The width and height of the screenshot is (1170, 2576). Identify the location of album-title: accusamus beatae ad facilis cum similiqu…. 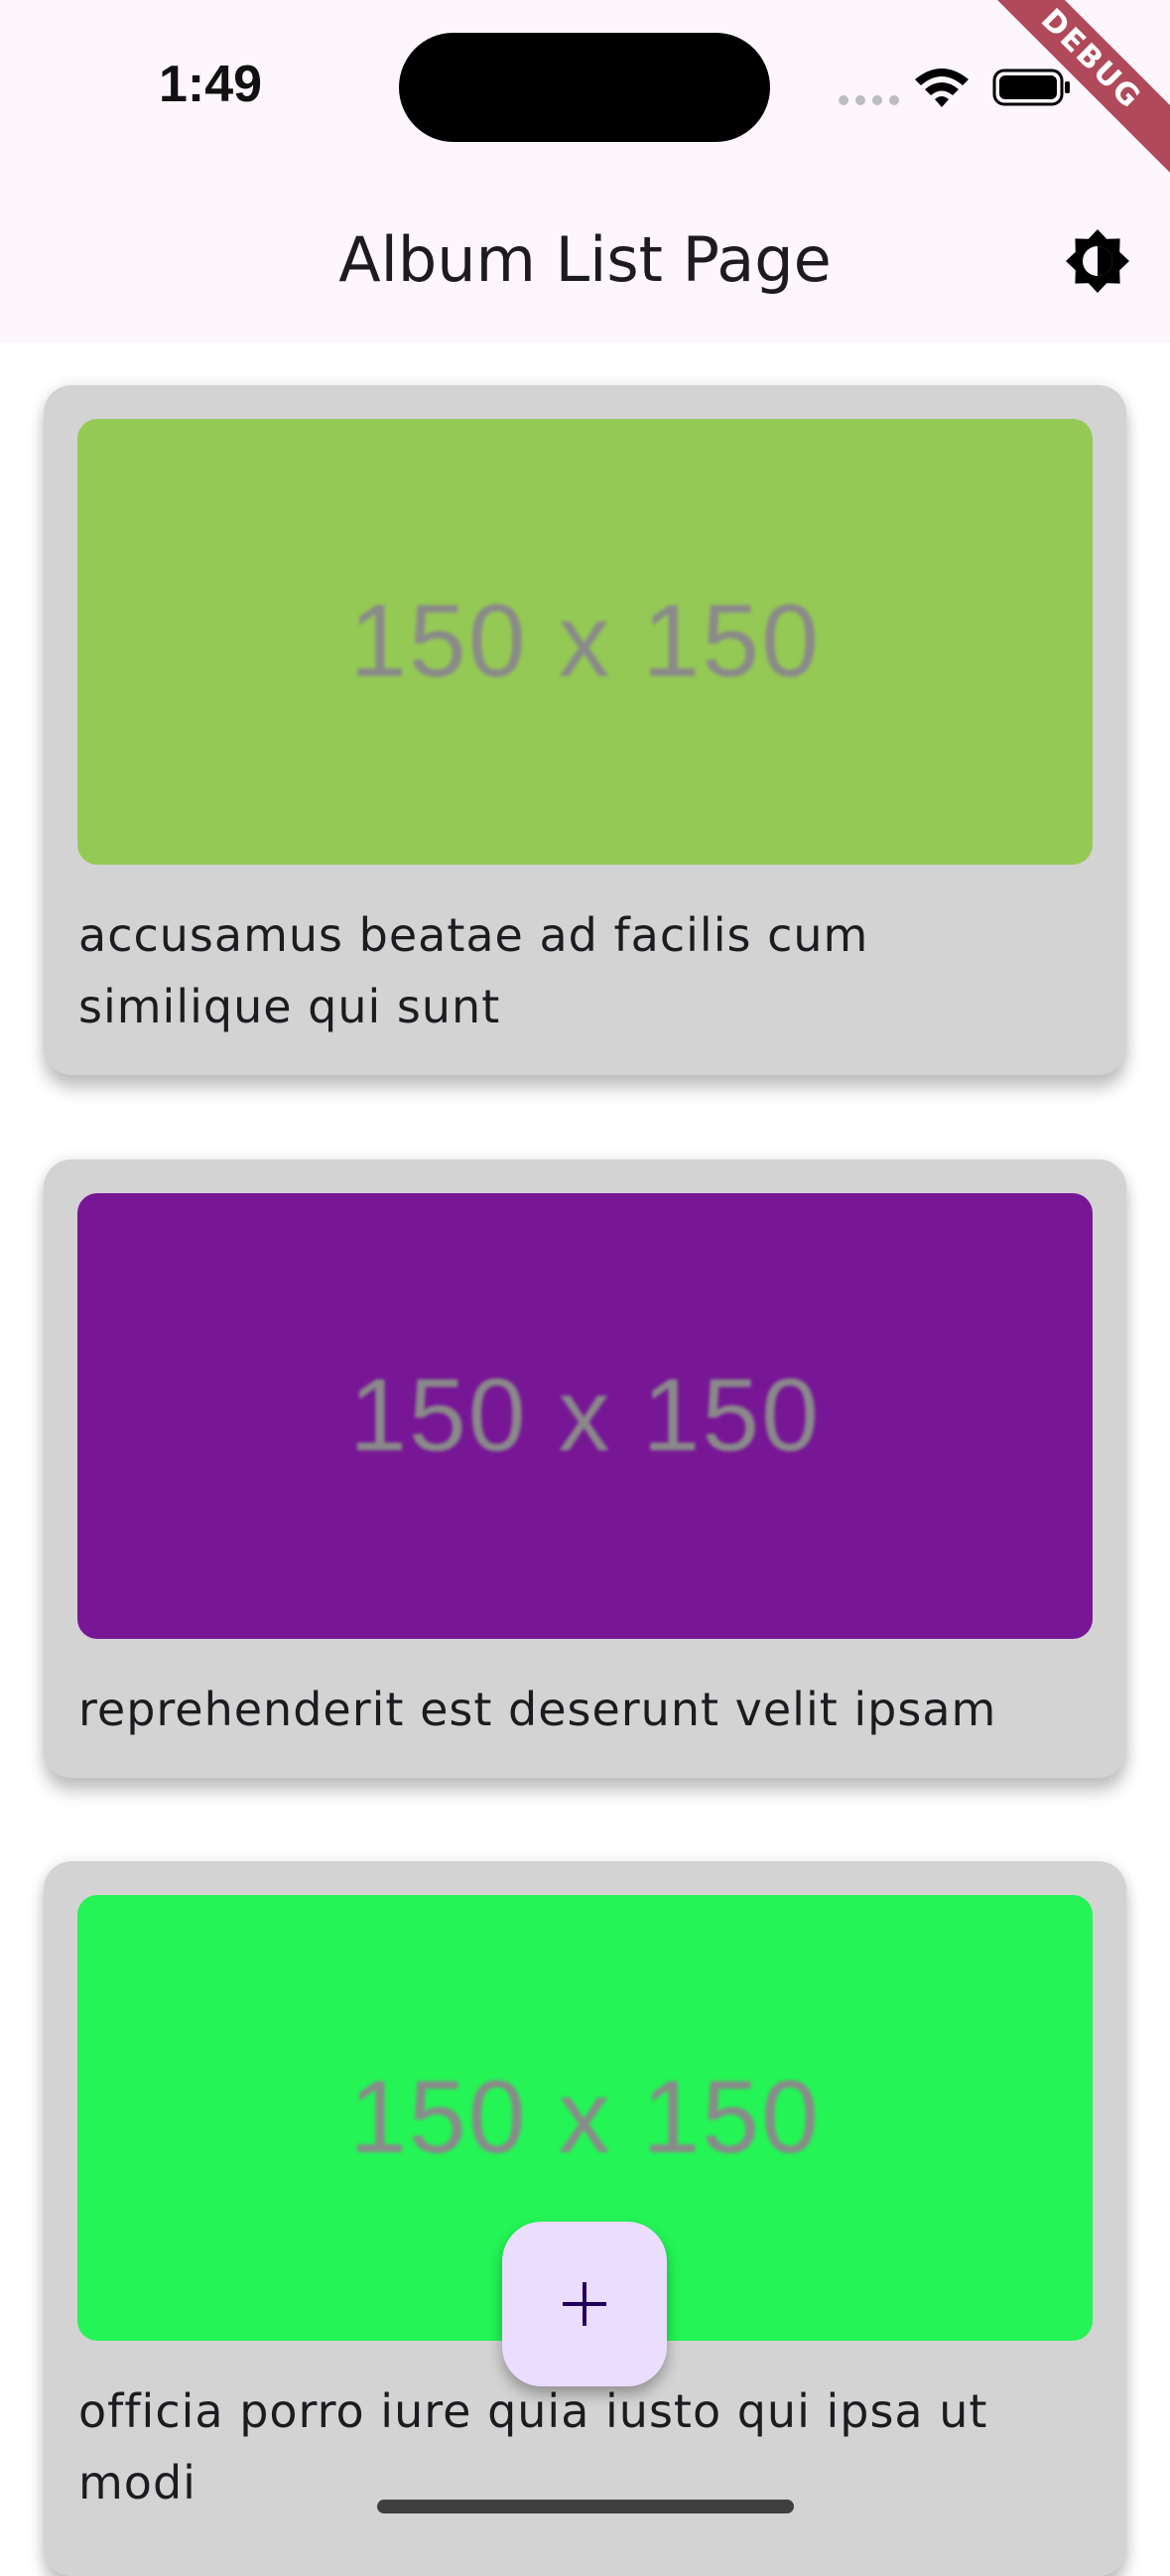
(473, 970).